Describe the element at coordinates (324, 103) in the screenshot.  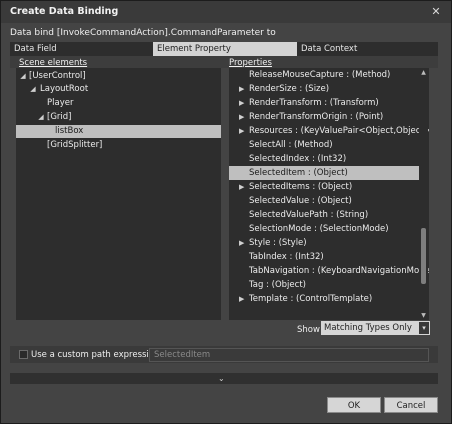
I see `property-item: ▶ RenderTransform : (Transform)` at that location.